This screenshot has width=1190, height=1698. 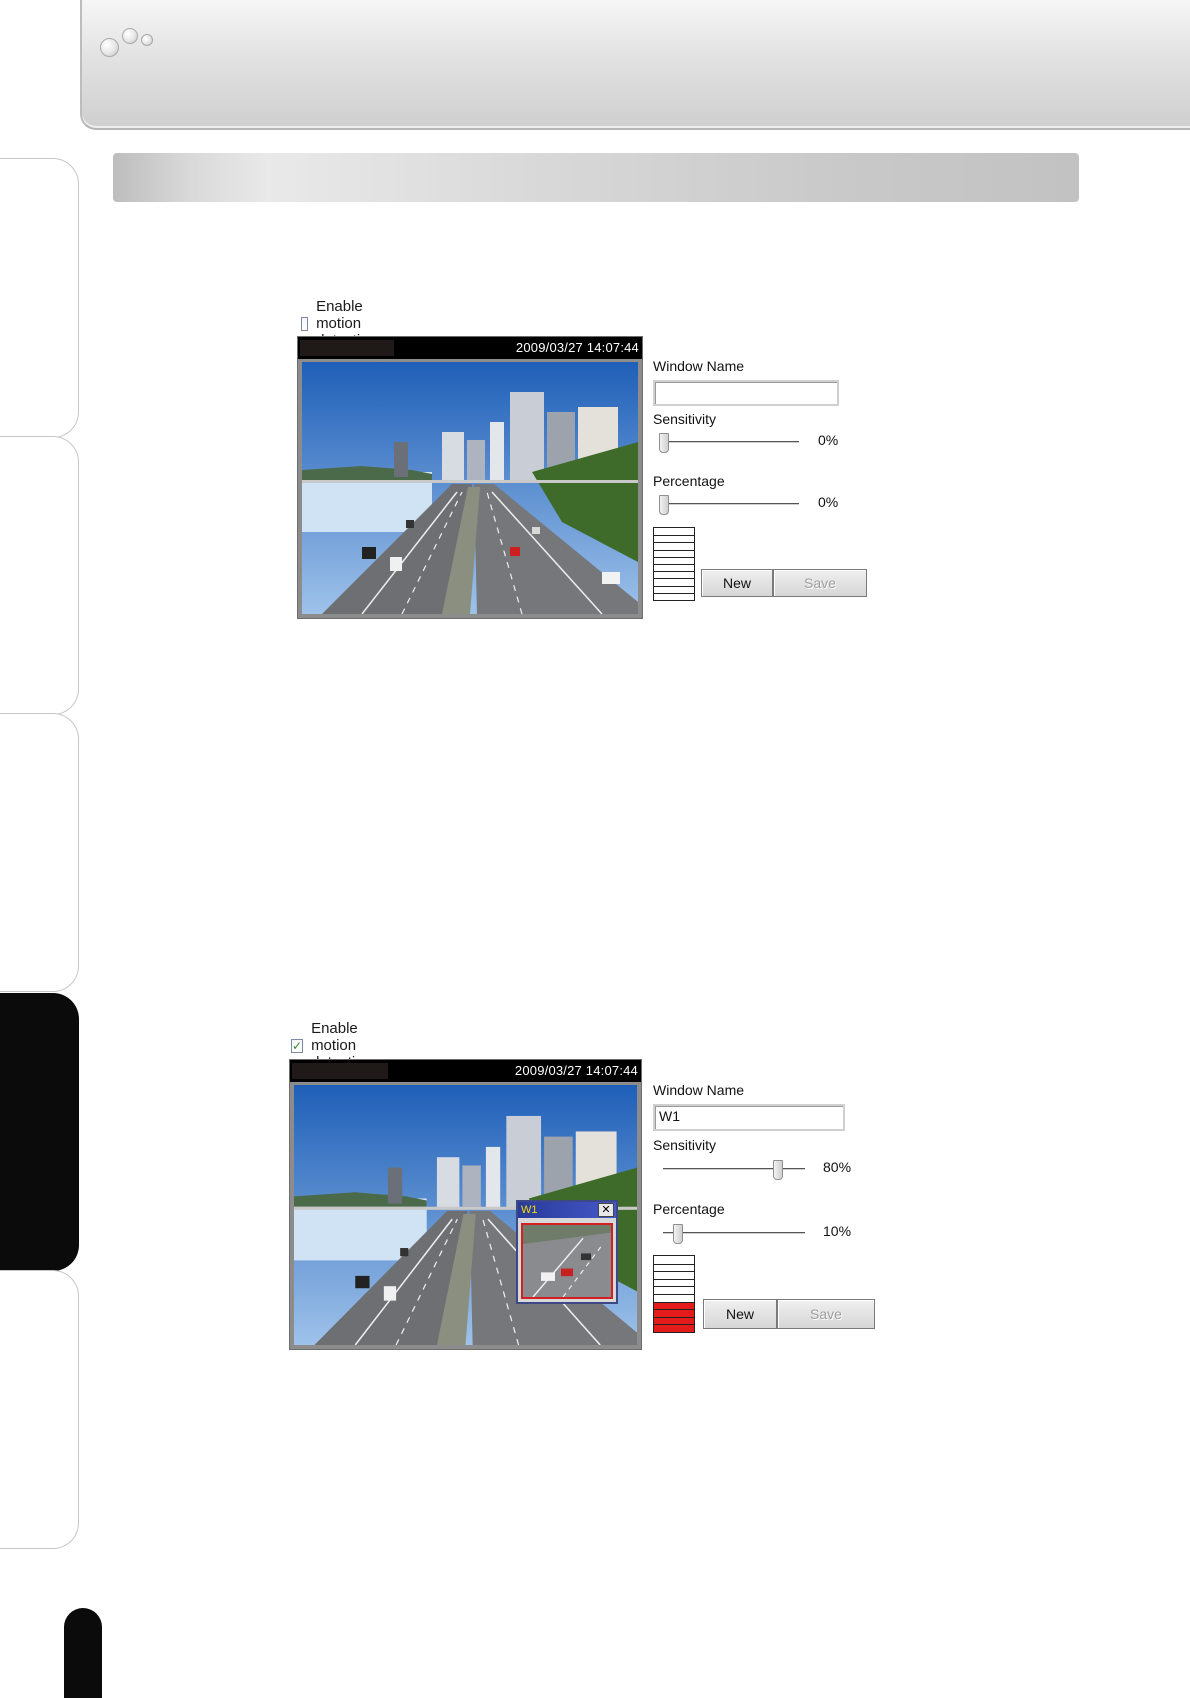 What do you see at coordinates (828, 440) in the screenshot?
I see `sensitivity-value: 0%` at bounding box center [828, 440].